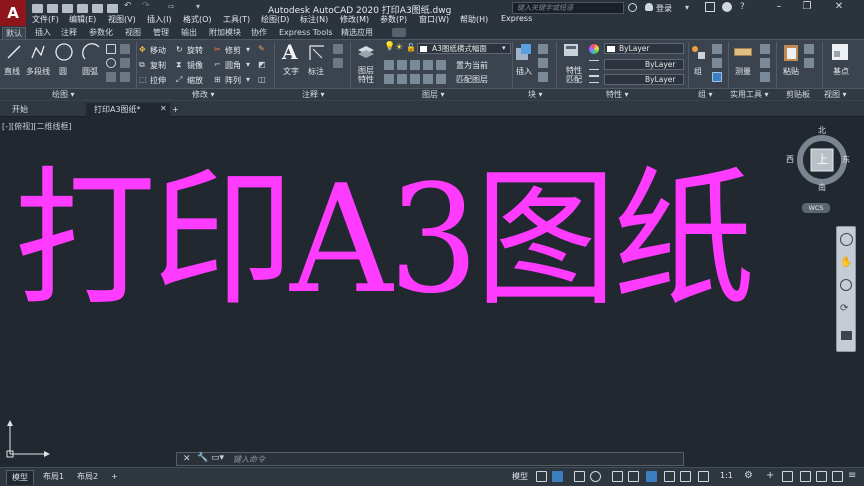  Describe the element at coordinates (45, 19) in the screenshot. I see `menu-file: 文件(F)` at that location.